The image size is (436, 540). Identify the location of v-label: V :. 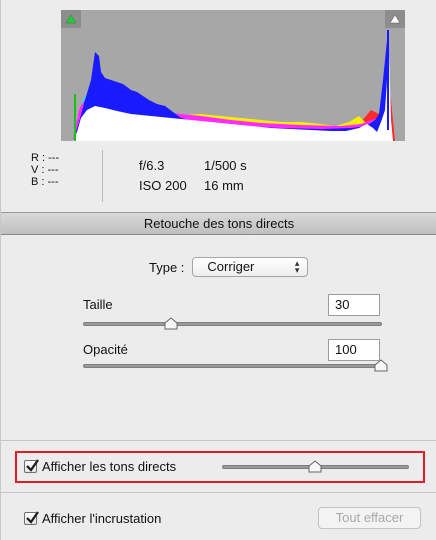
(38, 170).